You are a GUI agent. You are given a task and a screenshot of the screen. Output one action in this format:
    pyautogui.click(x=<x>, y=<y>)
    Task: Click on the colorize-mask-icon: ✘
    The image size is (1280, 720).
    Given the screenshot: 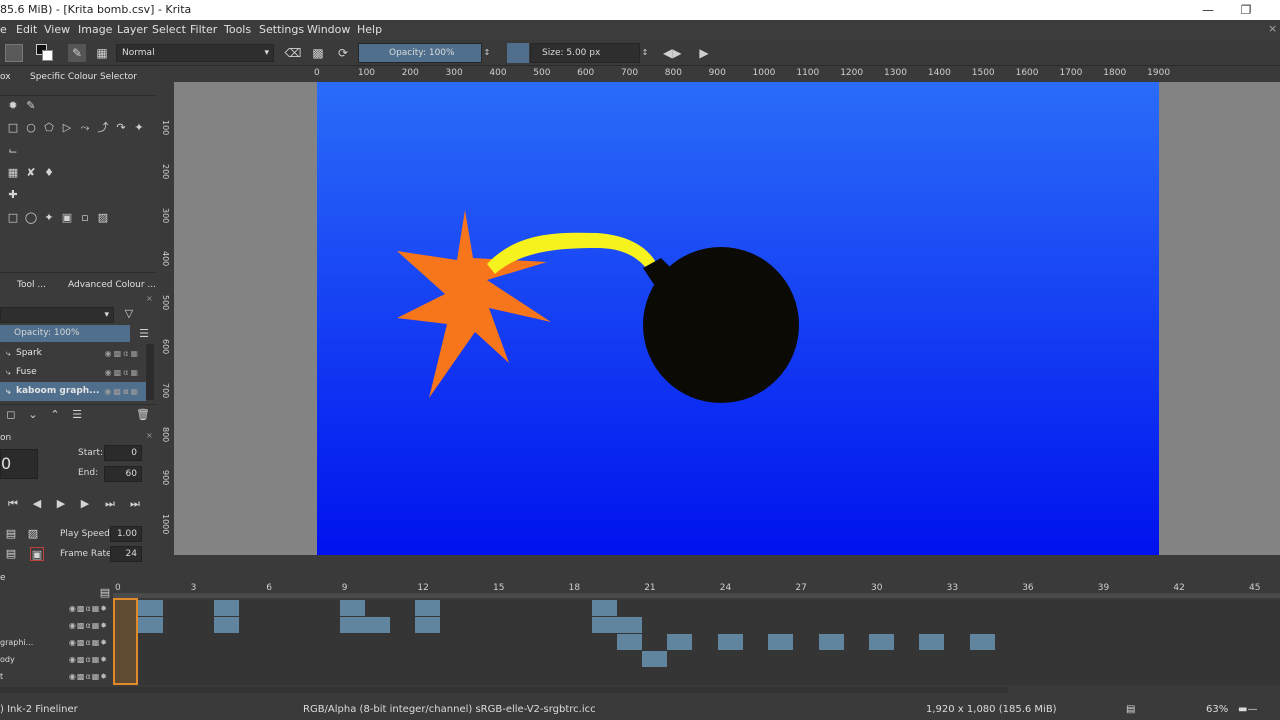 What is the action you would take?
    pyautogui.click(x=31, y=173)
    